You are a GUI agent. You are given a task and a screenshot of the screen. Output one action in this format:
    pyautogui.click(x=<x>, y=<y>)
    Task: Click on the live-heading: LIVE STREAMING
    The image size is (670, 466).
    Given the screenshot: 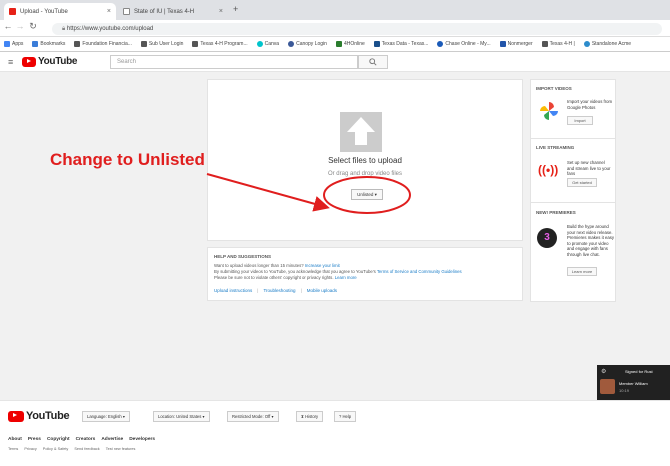 What is the action you would take?
    pyautogui.click(x=555, y=147)
    